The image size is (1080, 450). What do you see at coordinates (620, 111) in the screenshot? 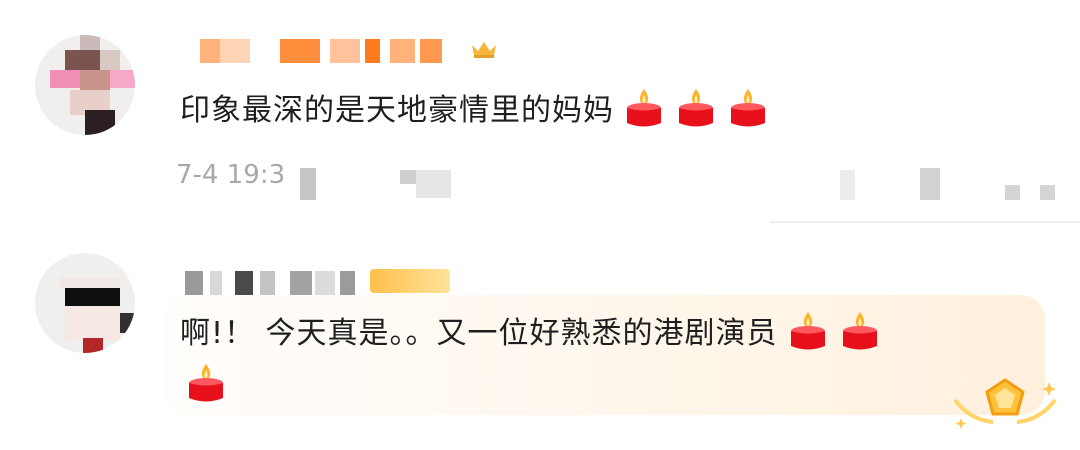
I see `comment-text: 印象最深的是天地豪情里的妈妈` at bounding box center [620, 111].